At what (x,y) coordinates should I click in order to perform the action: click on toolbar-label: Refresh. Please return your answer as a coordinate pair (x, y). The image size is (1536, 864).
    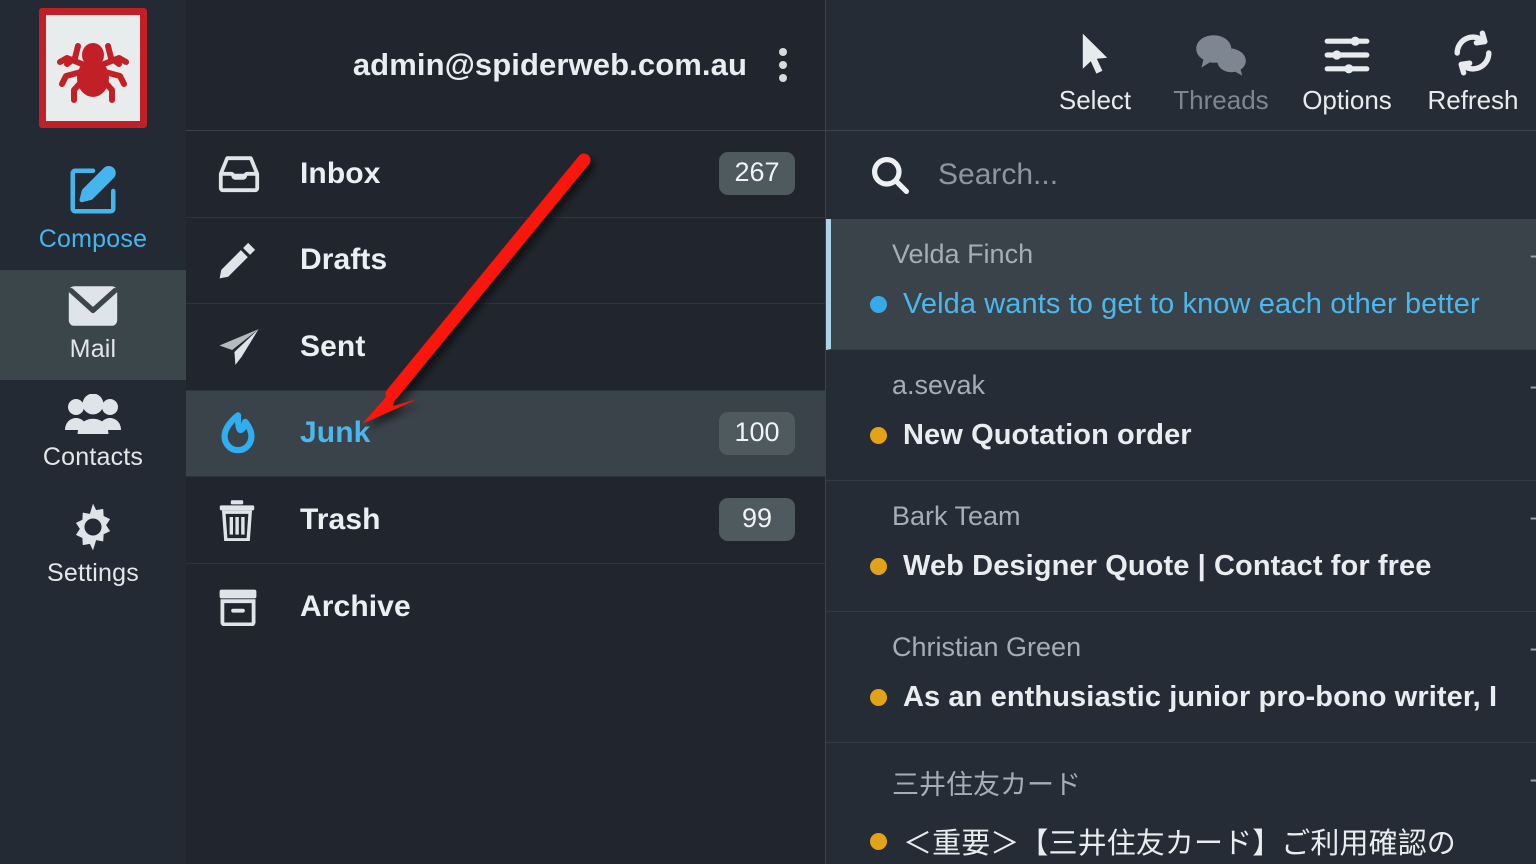
    Looking at the image, I should click on (1473, 100).